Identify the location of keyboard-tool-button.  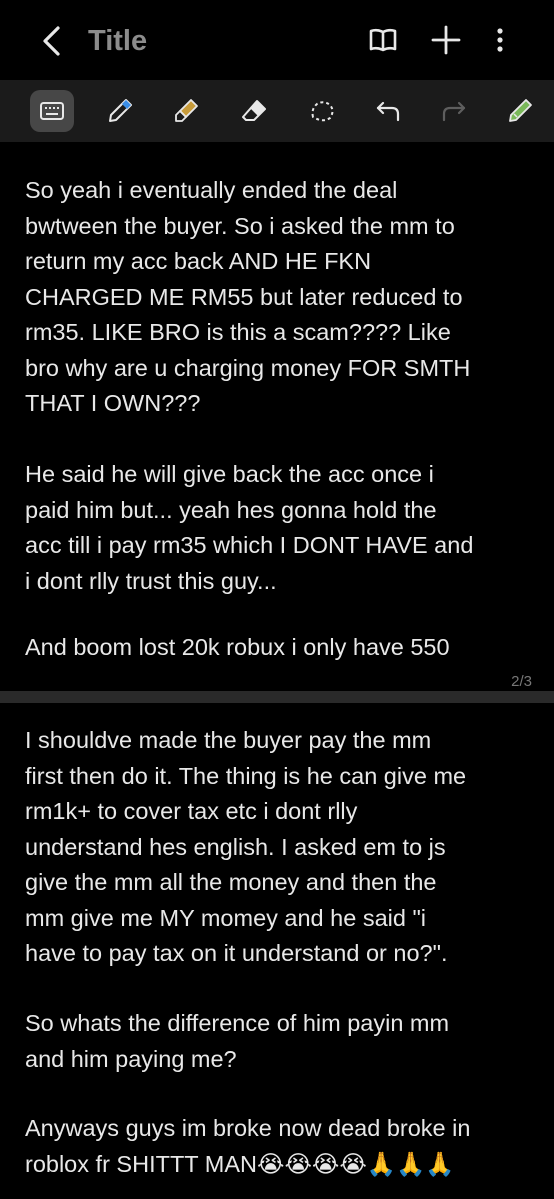
(52, 111).